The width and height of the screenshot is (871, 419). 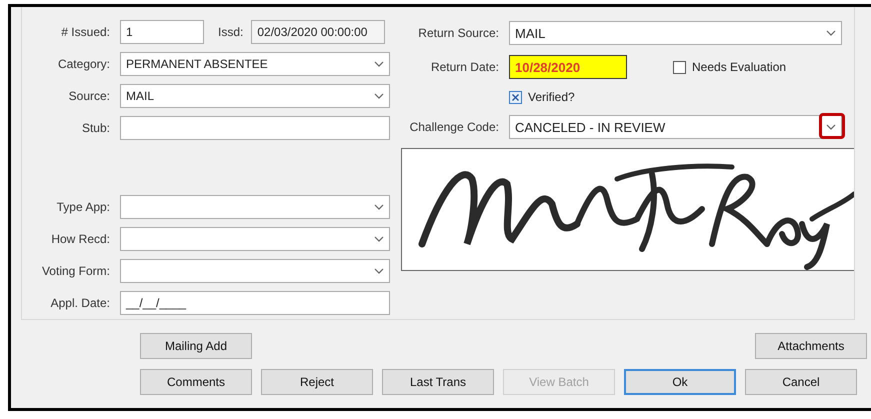 What do you see at coordinates (675, 127) in the screenshot?
I see `dropdown-field: CANCELED - IN REVIEW` at bounding box center [675, 127].